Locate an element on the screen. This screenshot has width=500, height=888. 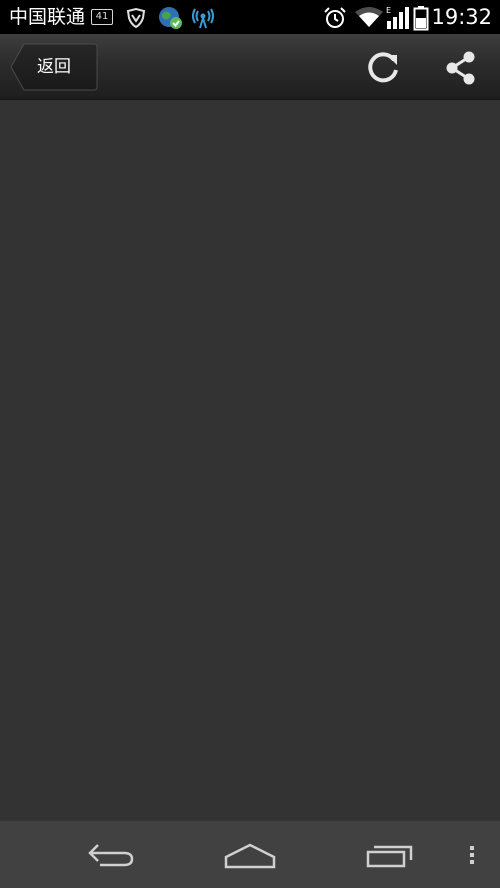
notification-count-icon: 41 is located at coordinates (102, 17).